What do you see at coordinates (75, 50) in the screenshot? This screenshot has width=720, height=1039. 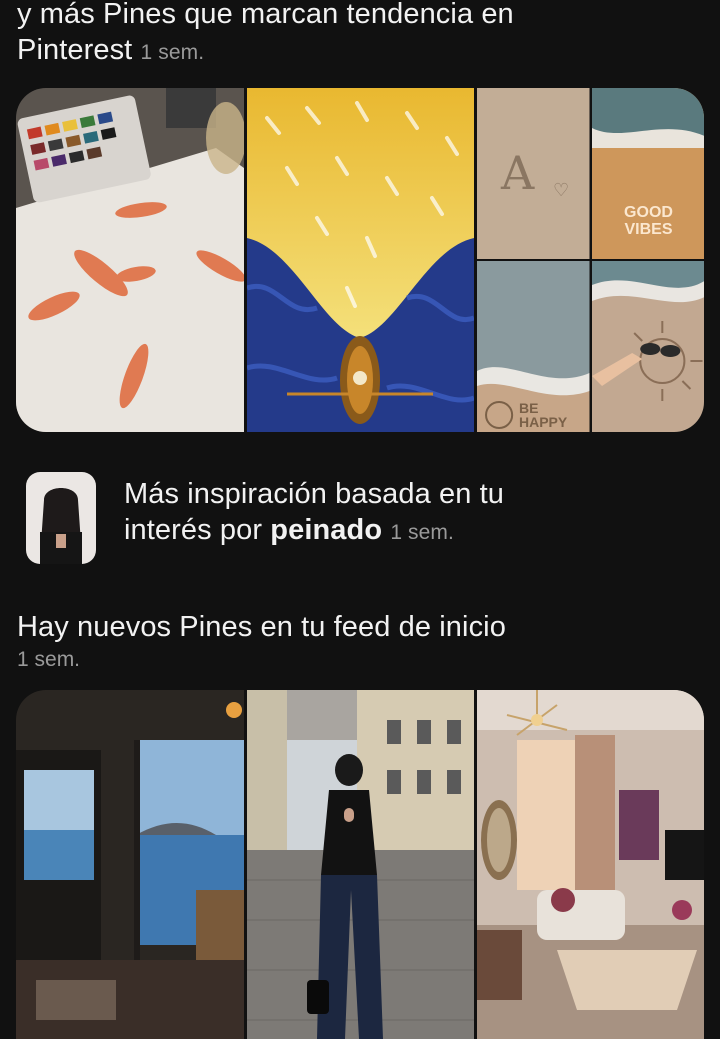 I see `update-title-line2: Pinterest` at bounding box center [75, 50].